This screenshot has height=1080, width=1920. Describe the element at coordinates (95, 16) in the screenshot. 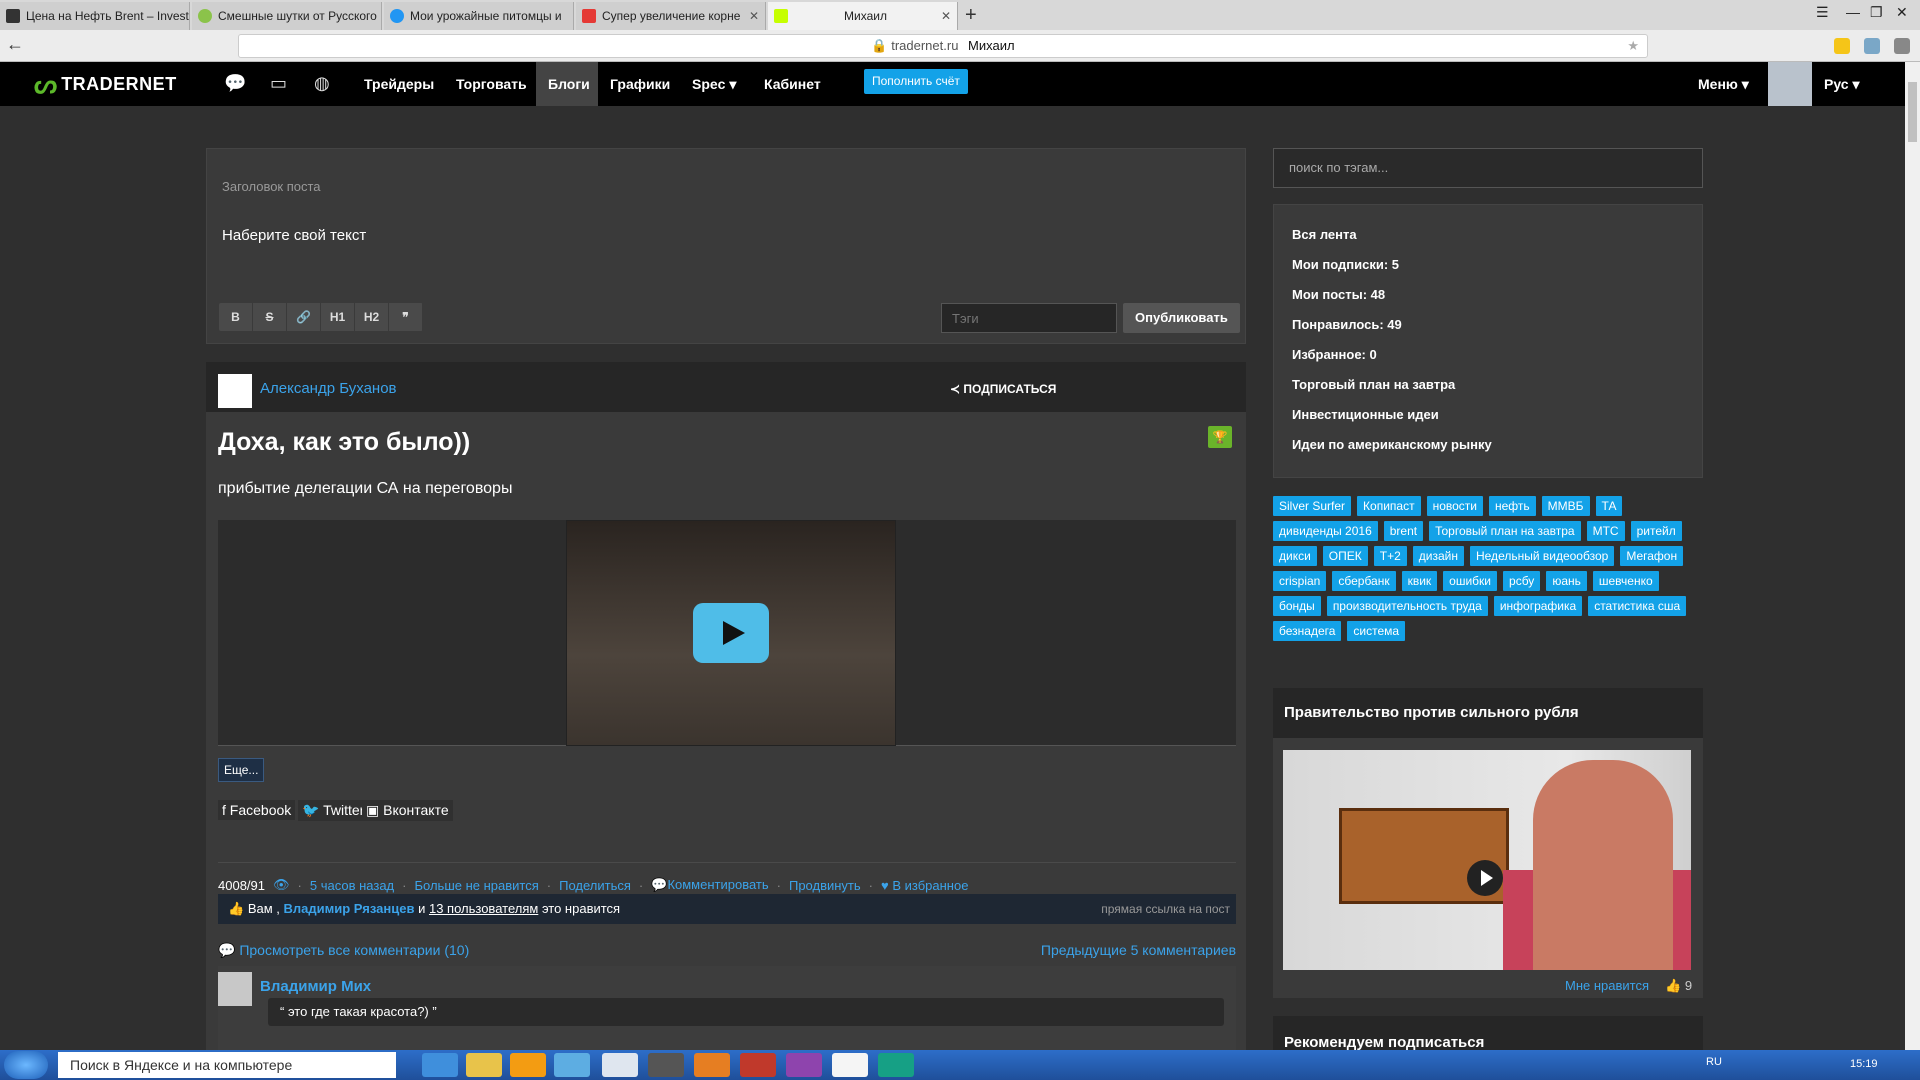

I see `browser-tab: Цена на Нефть Brent – Invest` at that location.